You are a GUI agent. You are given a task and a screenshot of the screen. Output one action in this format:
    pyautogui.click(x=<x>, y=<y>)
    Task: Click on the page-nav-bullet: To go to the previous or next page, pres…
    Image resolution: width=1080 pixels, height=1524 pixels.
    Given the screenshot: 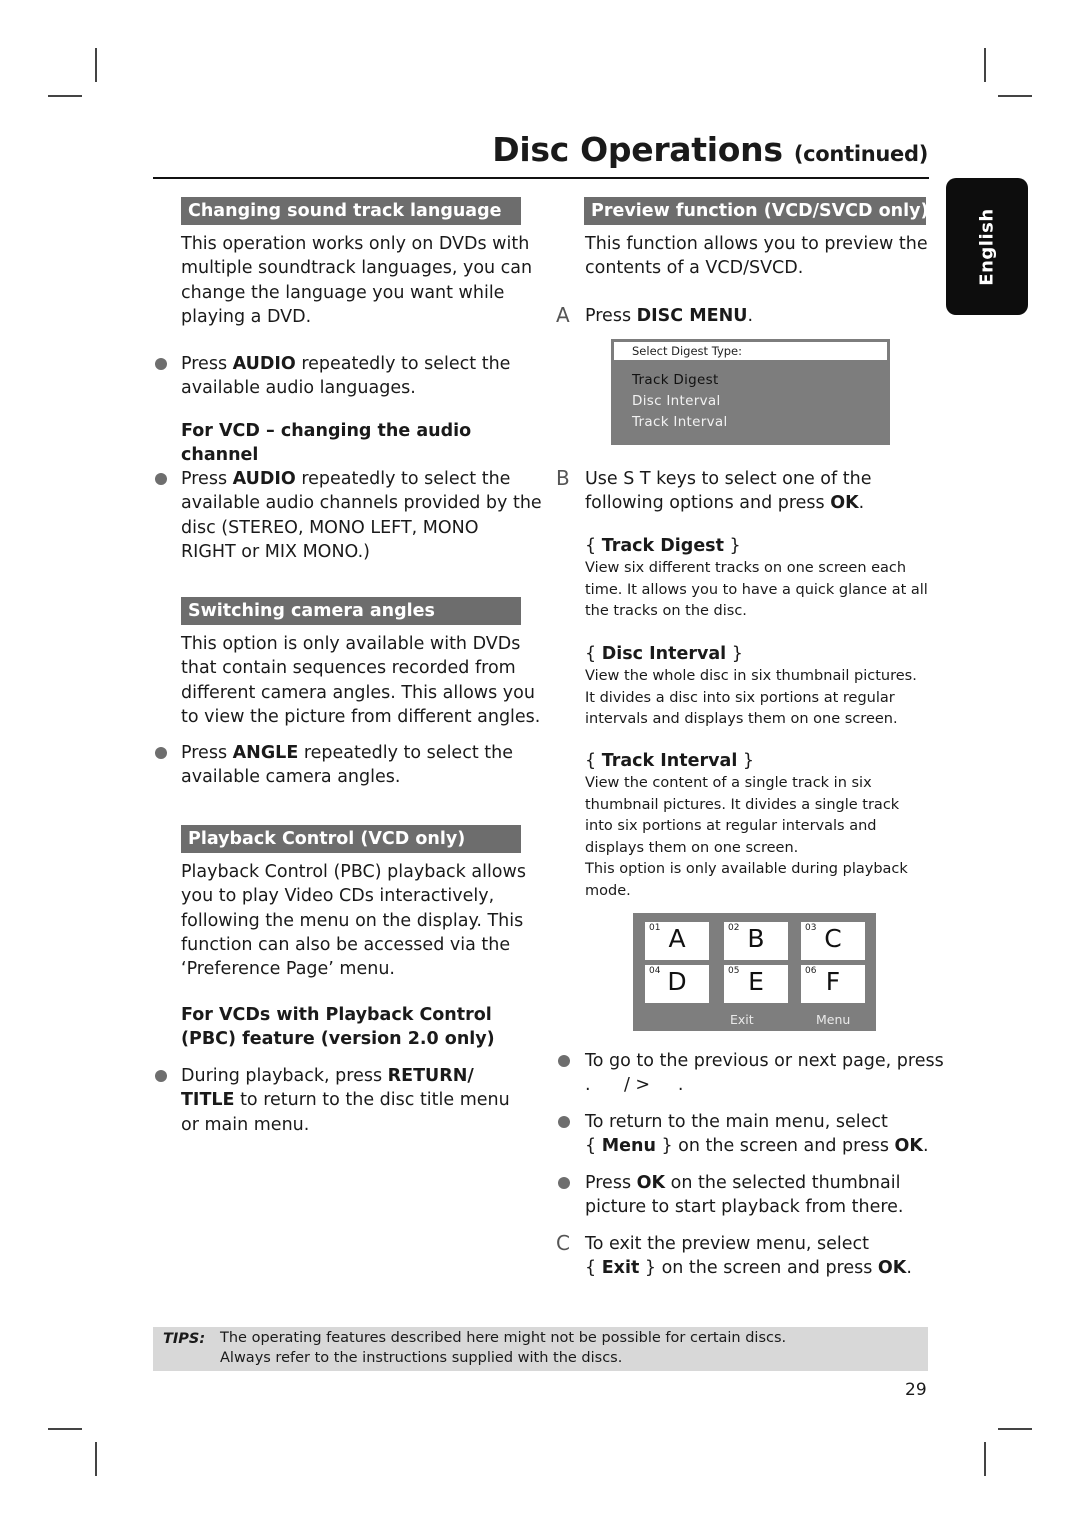 What is the action you would take?
    pyautogui.click(x=764, y=1073)
    